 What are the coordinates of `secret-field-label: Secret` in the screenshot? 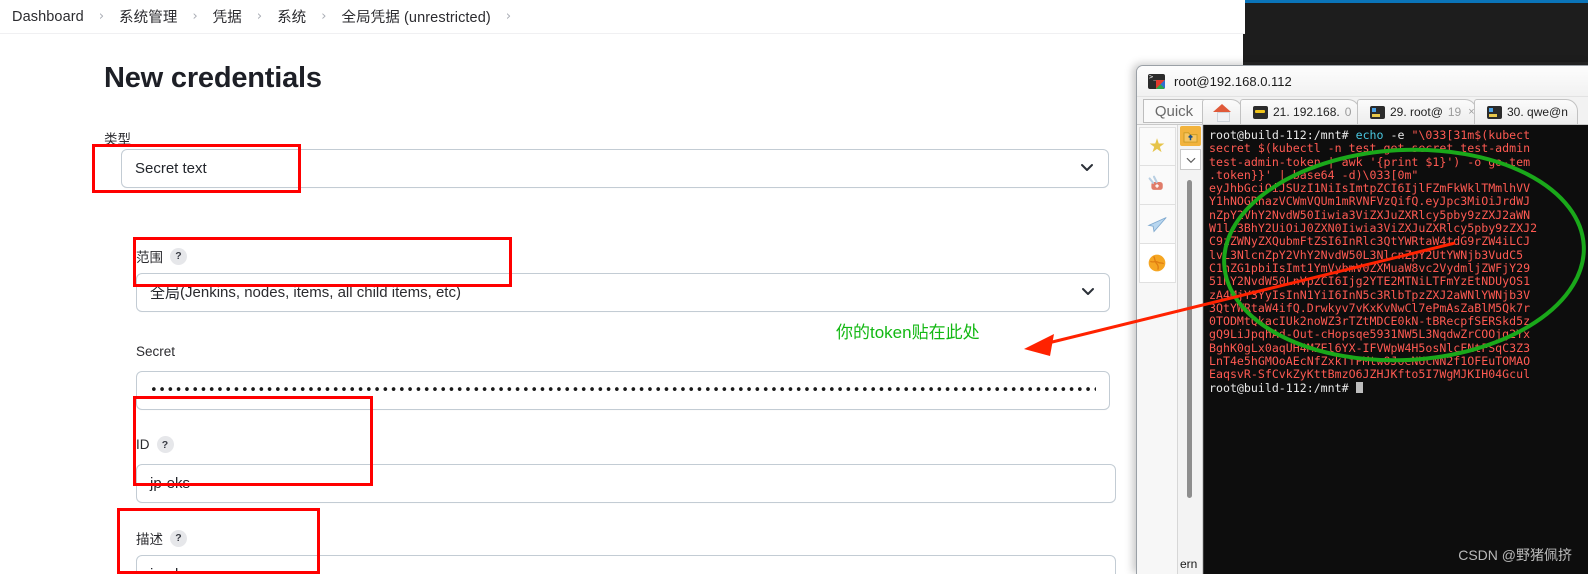 It's located at (155, 351).